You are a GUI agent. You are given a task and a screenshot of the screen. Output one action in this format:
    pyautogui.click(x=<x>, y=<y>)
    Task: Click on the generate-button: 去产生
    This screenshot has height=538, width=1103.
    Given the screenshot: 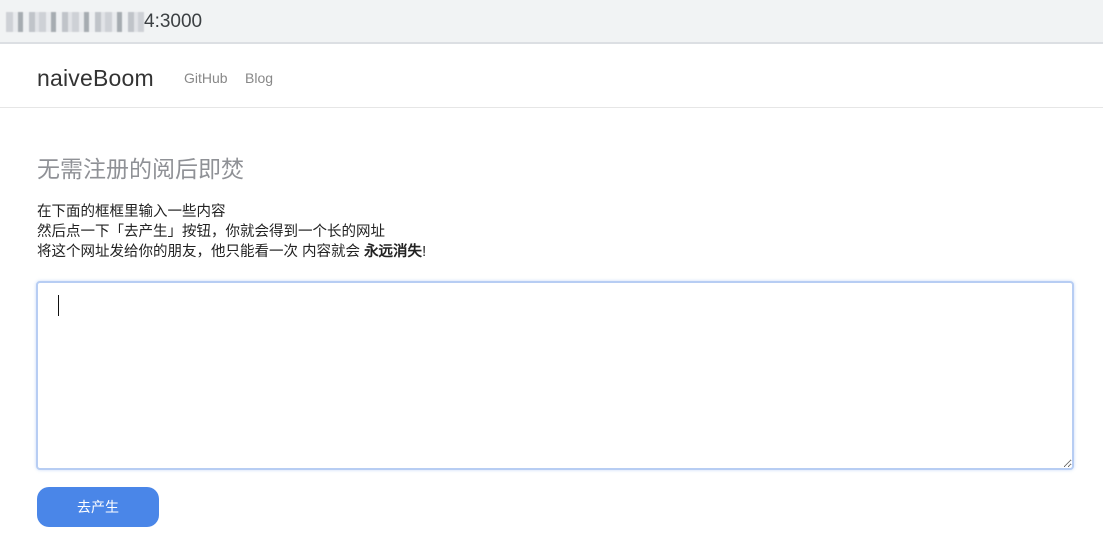 What is the action you would take?
    pyautogui.click(x=98, y=507)
    